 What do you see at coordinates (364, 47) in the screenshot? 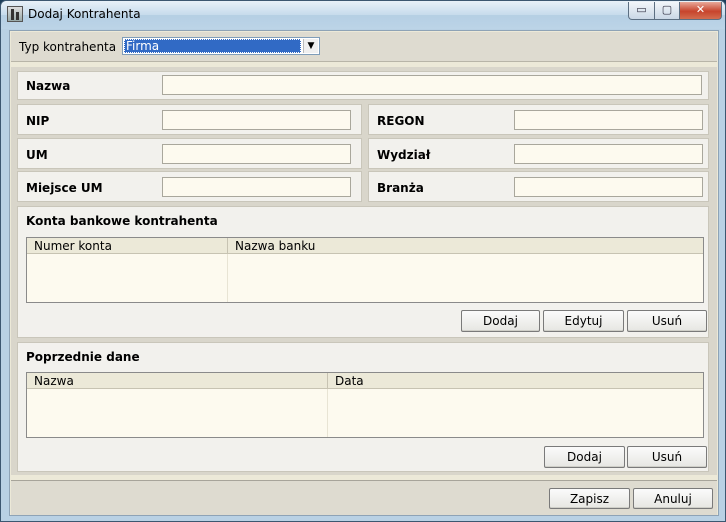
I see `contractor-type-bar: Typ kontrahenta Firma ▼` at bounding box center [364, 47].